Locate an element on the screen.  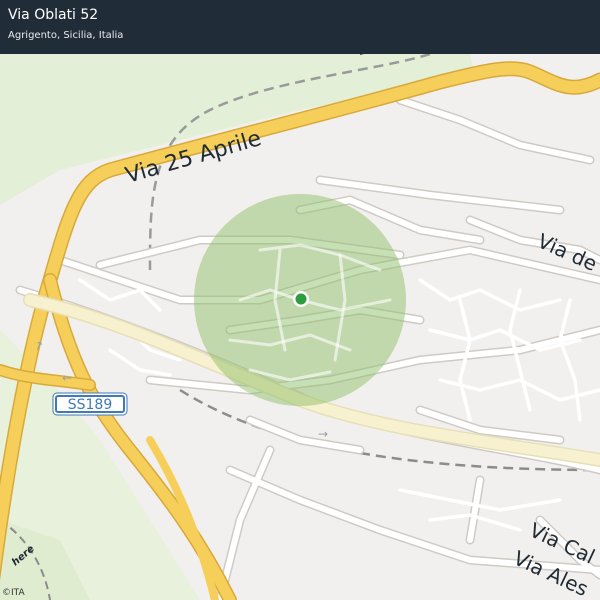
location-title: Via Oblati 52 is located at coordinates (53, 15).